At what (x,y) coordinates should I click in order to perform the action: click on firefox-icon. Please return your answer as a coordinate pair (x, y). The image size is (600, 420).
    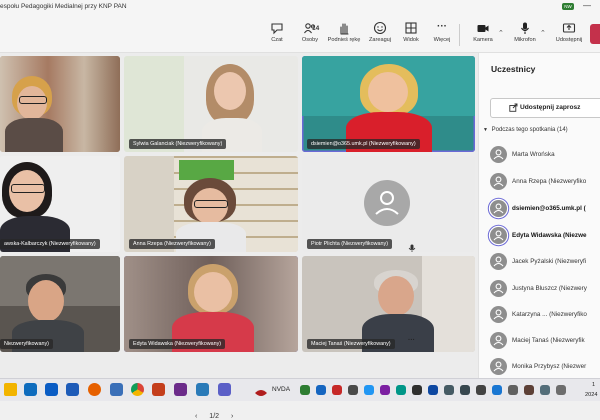
    Looking at the image, I should click on (94, 389).